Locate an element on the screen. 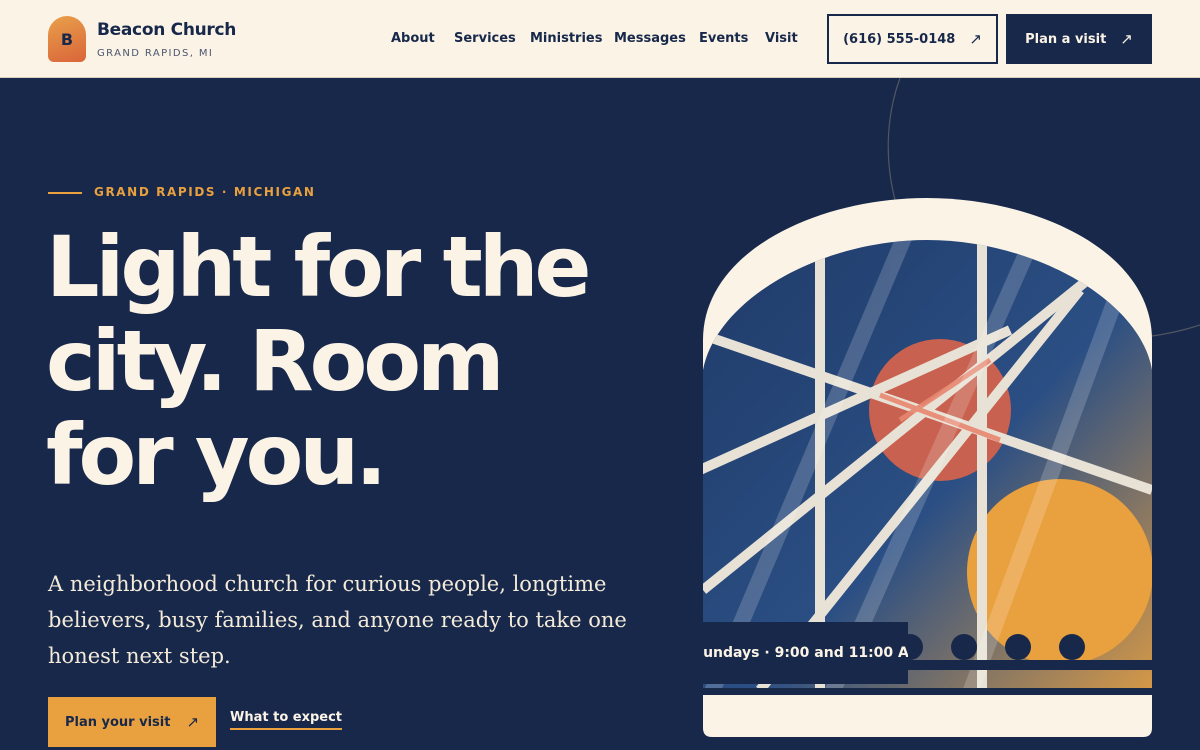 This screenshot has height=750, width=1200. eyebrow-rule is located at coordinates (65, 193).